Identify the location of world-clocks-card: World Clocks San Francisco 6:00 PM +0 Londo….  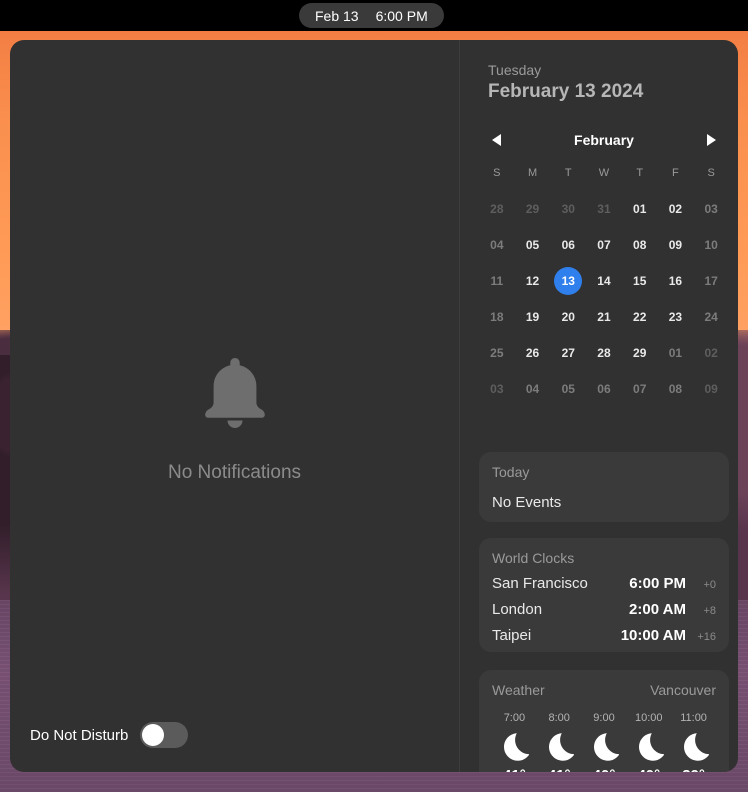
(604, 595).